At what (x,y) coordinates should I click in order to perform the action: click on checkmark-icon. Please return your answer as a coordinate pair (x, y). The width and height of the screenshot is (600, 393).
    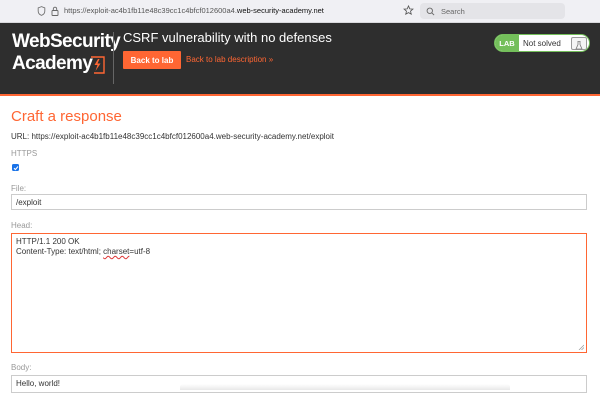
    Looking at the image, I should click on (15, 167).